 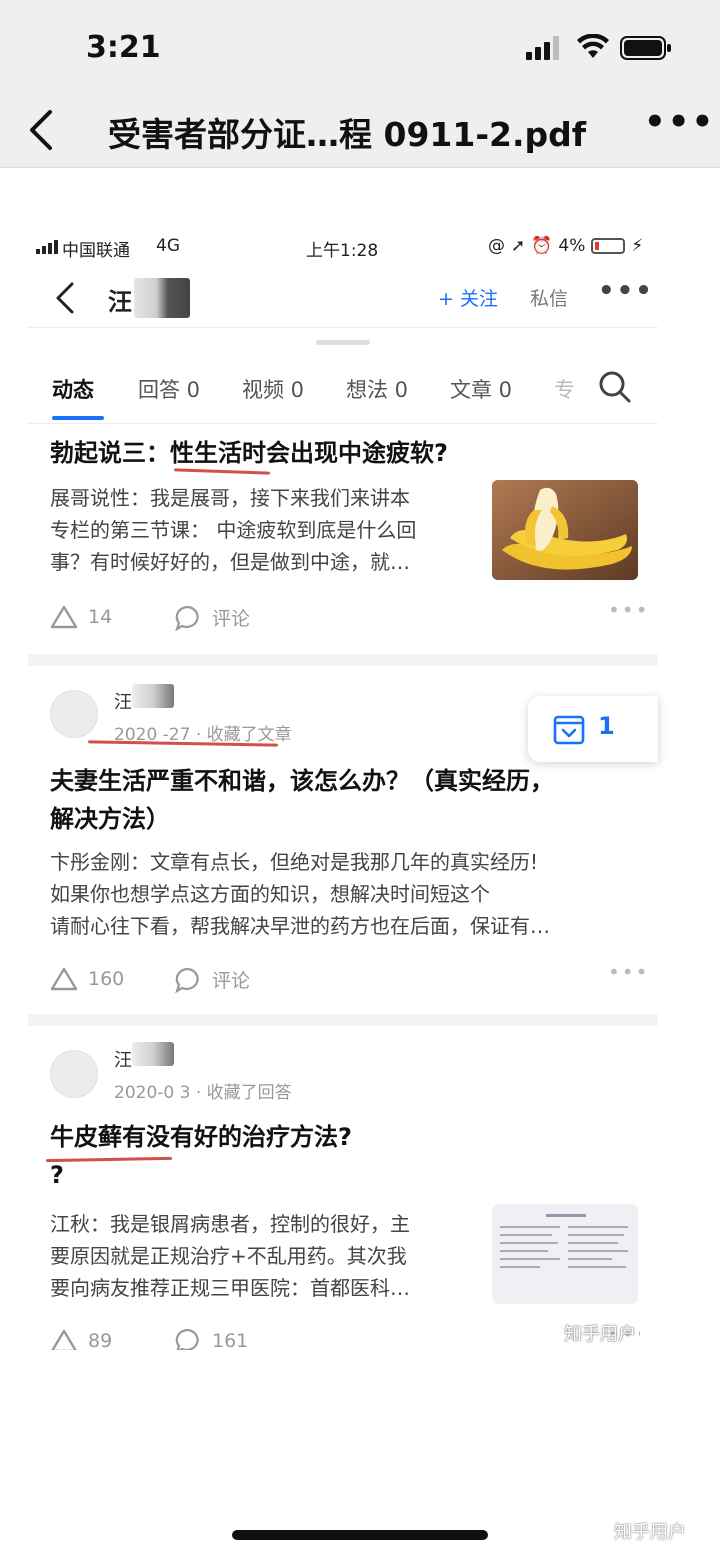 I want to click on tab-answers: 回答 0, so click(x=169, y=389).